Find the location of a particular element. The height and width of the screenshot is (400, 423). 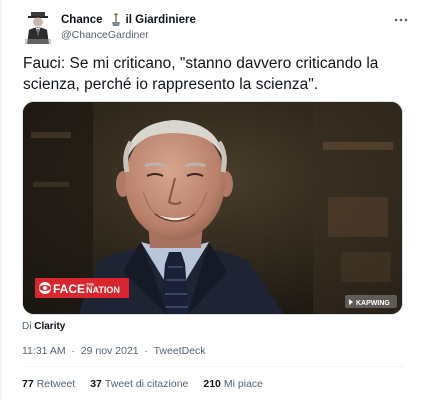

author-name-first: Chance is located at coordinates (82, 20).